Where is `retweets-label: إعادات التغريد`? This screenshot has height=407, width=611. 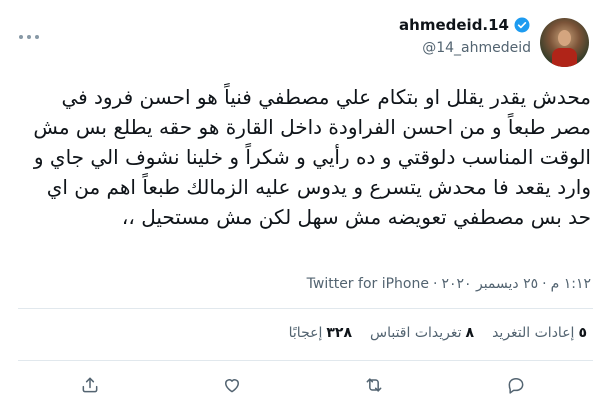
retweets-label: إعادات التغريد is located at coordinates (533, 333).